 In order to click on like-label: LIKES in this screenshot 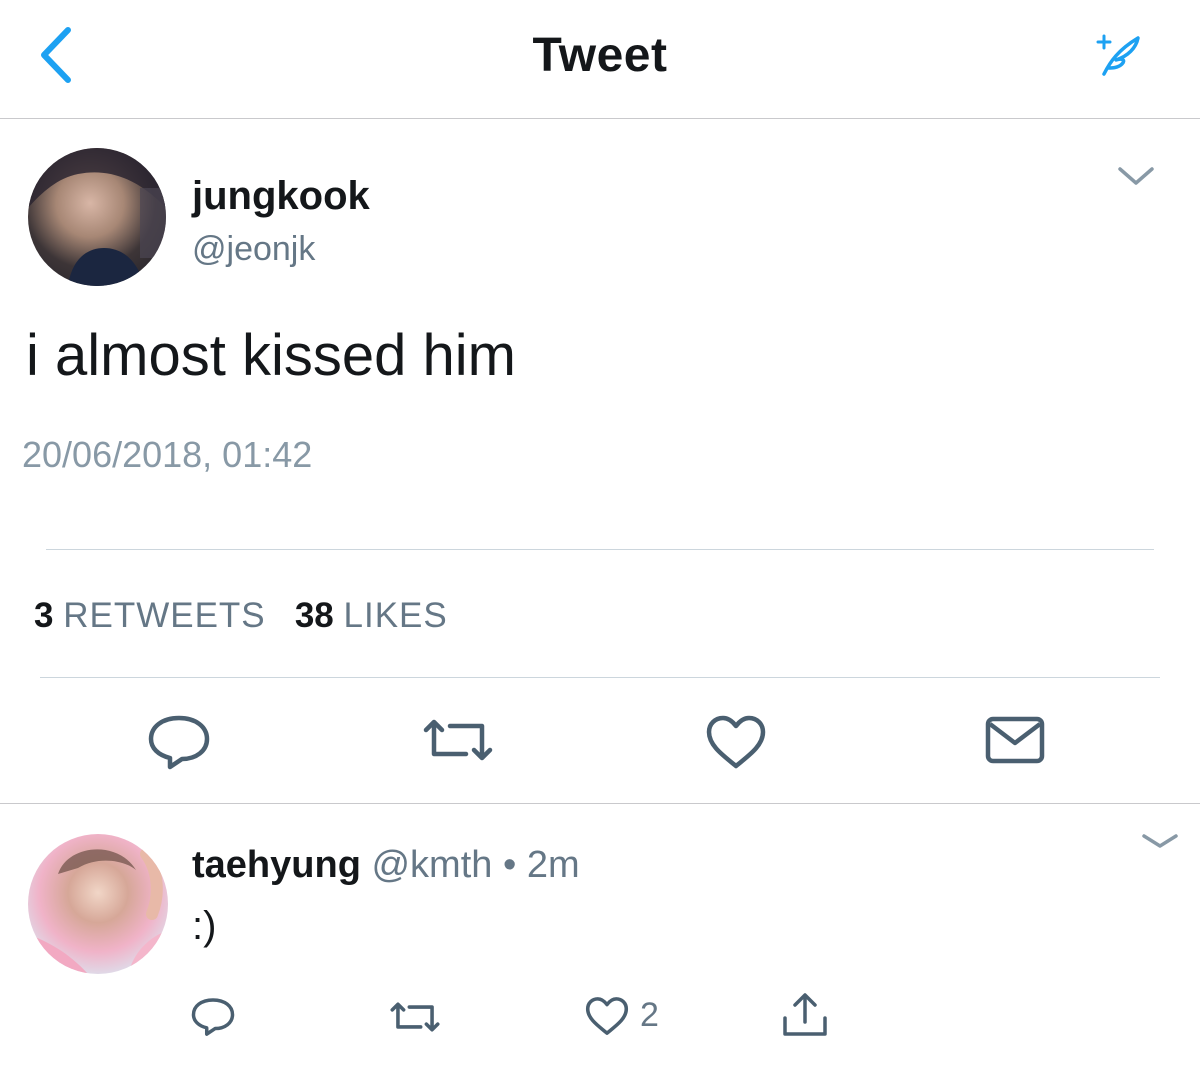, I will do `click(395, 615)`.